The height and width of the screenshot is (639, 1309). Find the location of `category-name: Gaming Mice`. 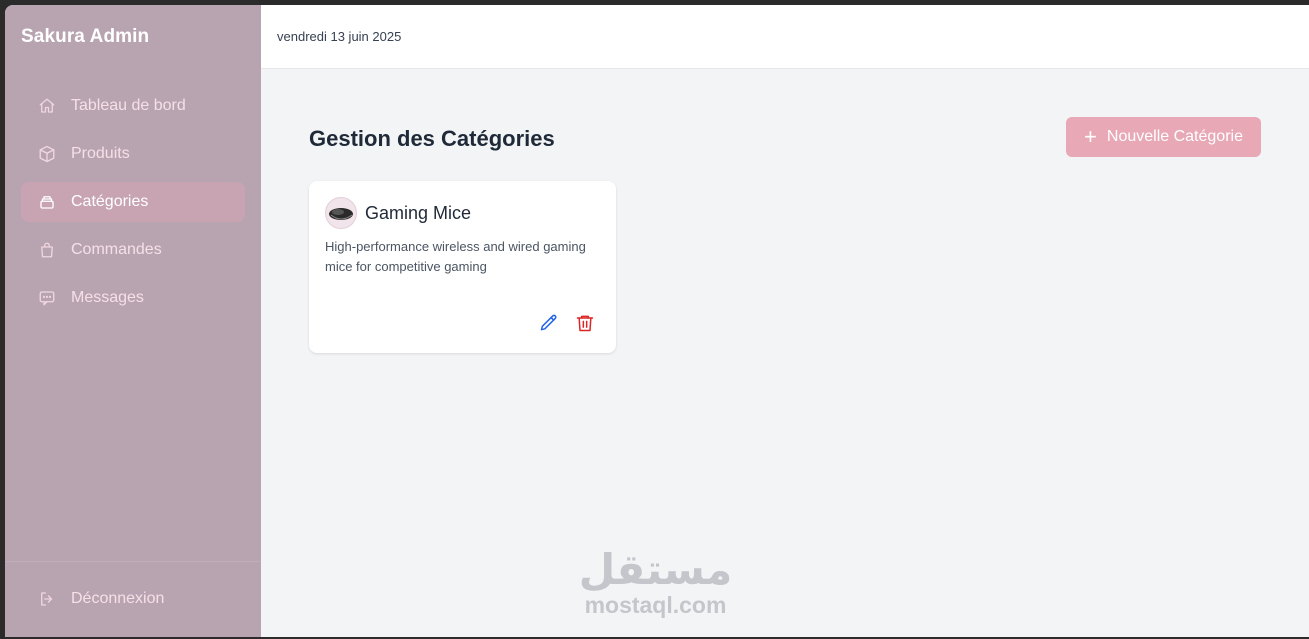

category-name: Gaming Mice is located at coordinates (418, 212).